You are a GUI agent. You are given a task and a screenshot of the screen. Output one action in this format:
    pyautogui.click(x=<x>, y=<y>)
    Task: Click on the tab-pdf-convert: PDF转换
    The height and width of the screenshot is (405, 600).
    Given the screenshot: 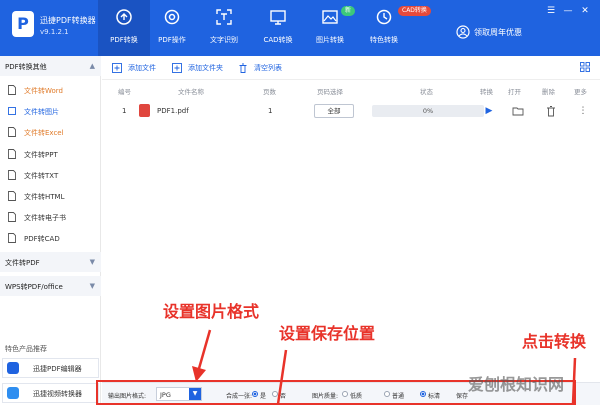 What is the action you would take?
    pyautogui.click(x=124, y=28)
    